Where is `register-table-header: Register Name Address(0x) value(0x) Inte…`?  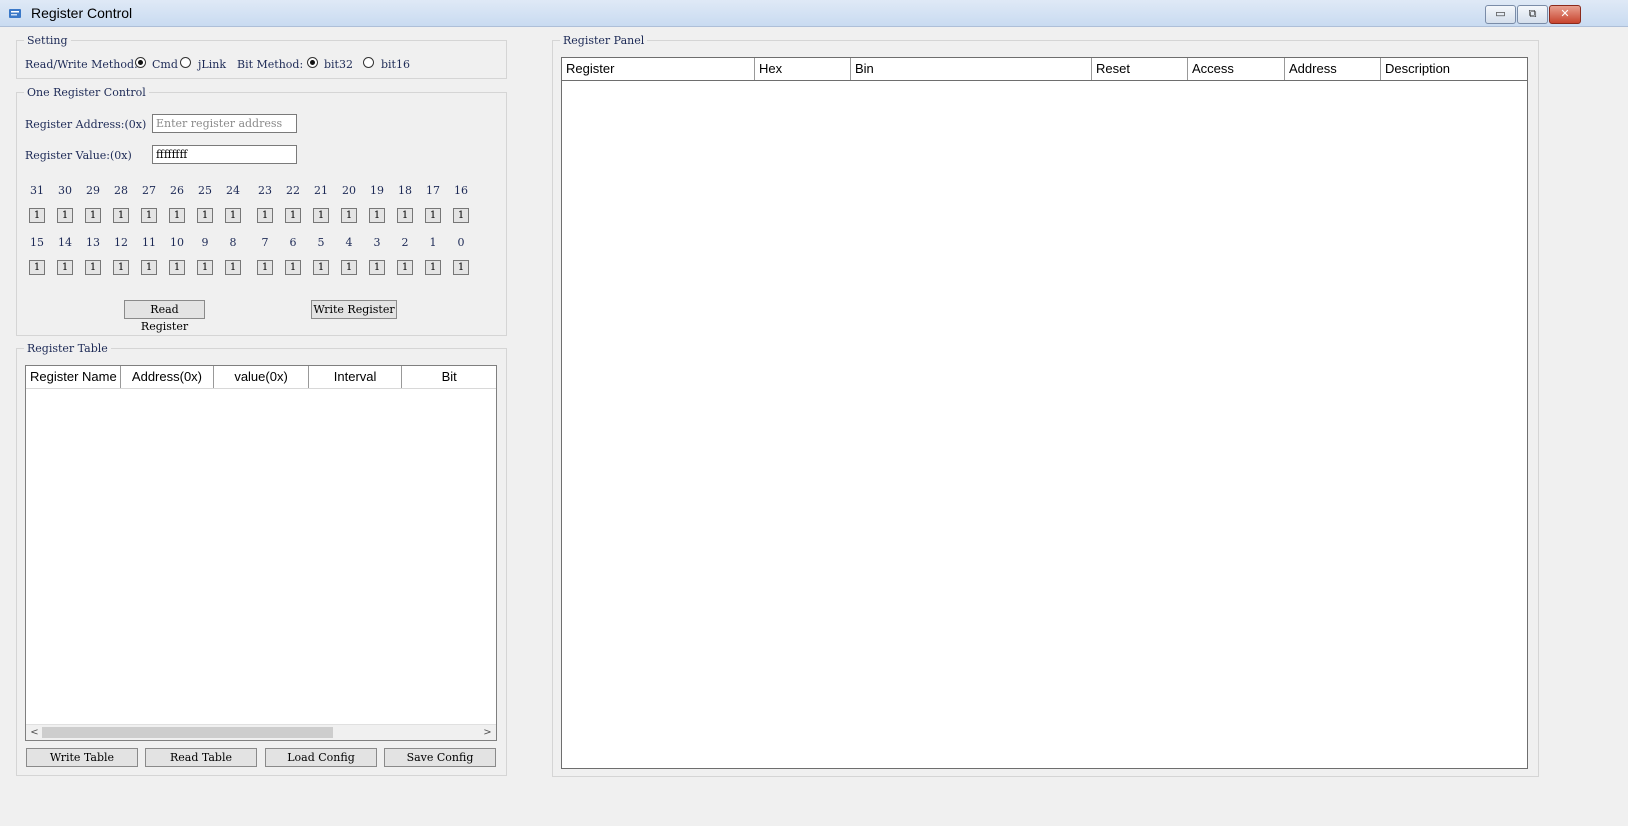
register-table-header: Register Name Address(0x) value(0x) Inte… is located at coordinates (261, 377).